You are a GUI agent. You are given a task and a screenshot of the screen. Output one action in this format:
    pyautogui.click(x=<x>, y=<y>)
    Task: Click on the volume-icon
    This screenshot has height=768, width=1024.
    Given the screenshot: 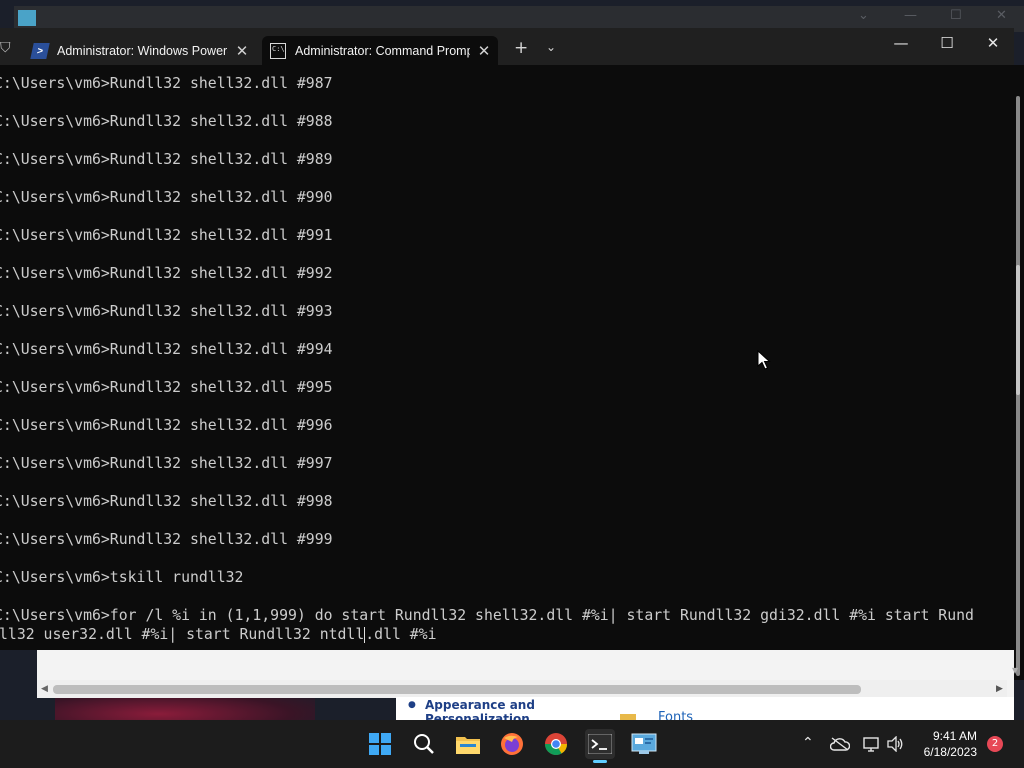 What is the action you would take?
    pyautogui.click(x=895, y=744)
    